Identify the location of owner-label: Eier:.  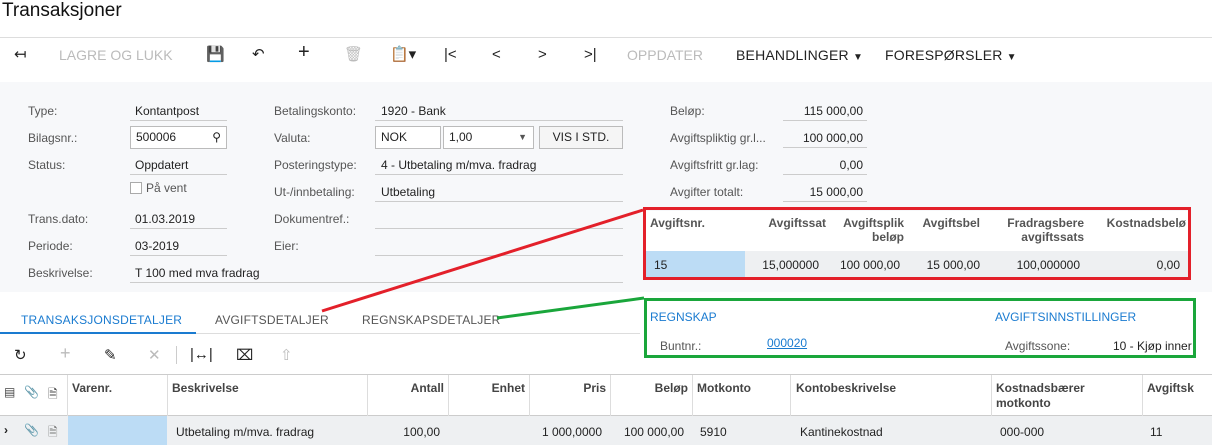
(286, 246).